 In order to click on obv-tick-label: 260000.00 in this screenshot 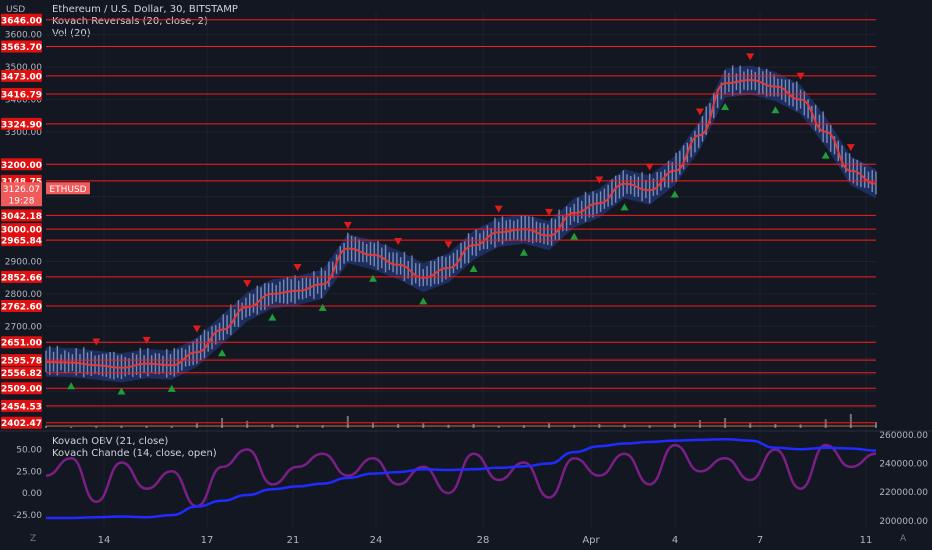, I will do `click(903, 436)`.